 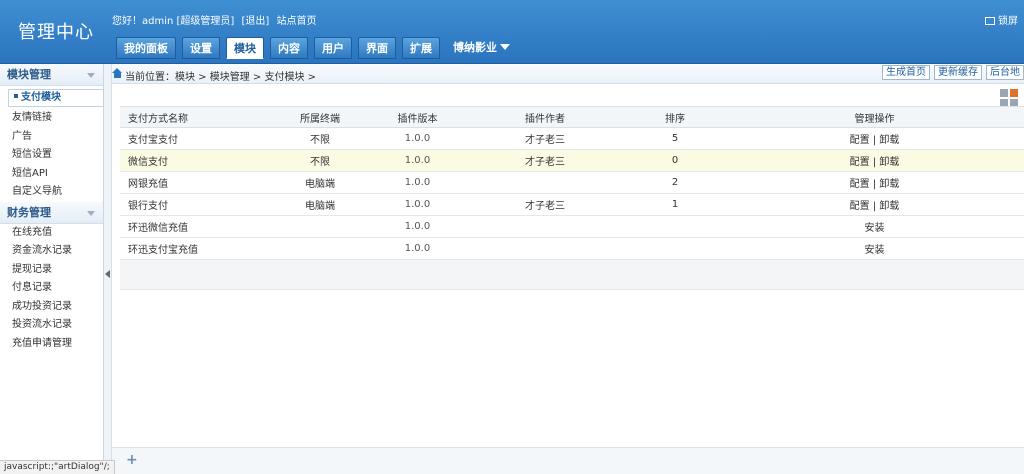 What do you see at coordinates (51, 212) in the screenshot?
I see `sidebar-group-finance: 财务管理` at bounding box center [51, 212].